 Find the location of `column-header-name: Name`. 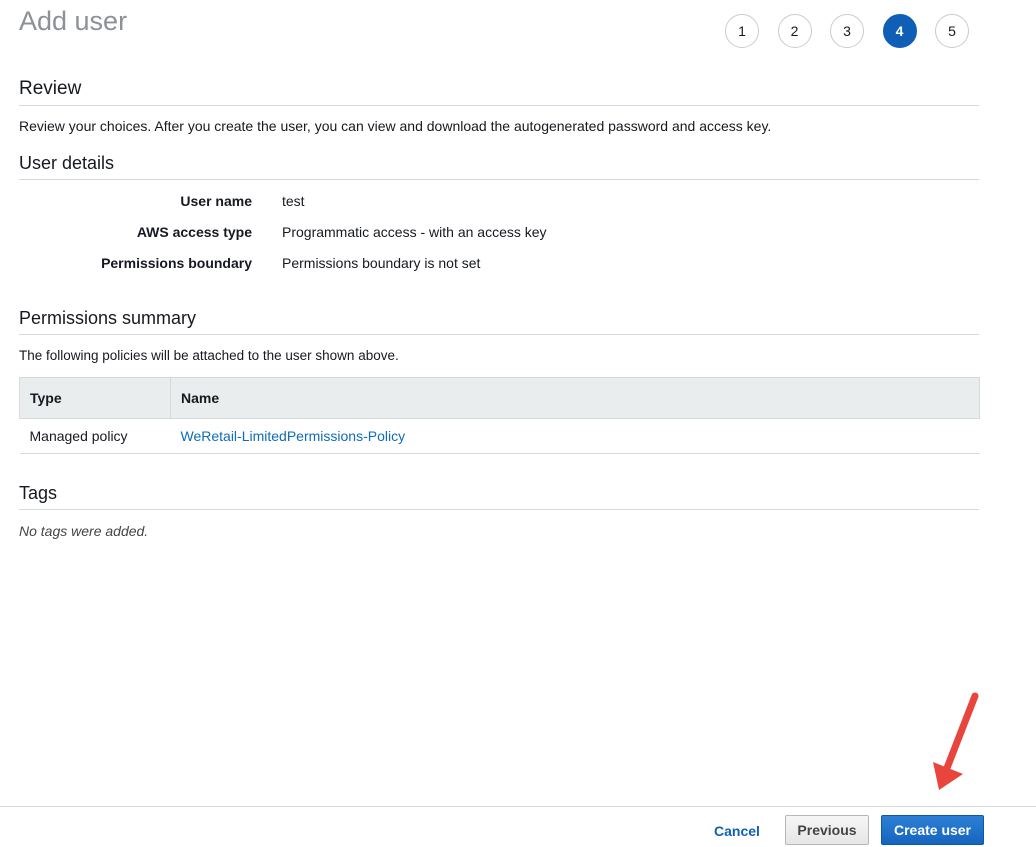

column-header-name: Name is located at coordinates (575, 398).